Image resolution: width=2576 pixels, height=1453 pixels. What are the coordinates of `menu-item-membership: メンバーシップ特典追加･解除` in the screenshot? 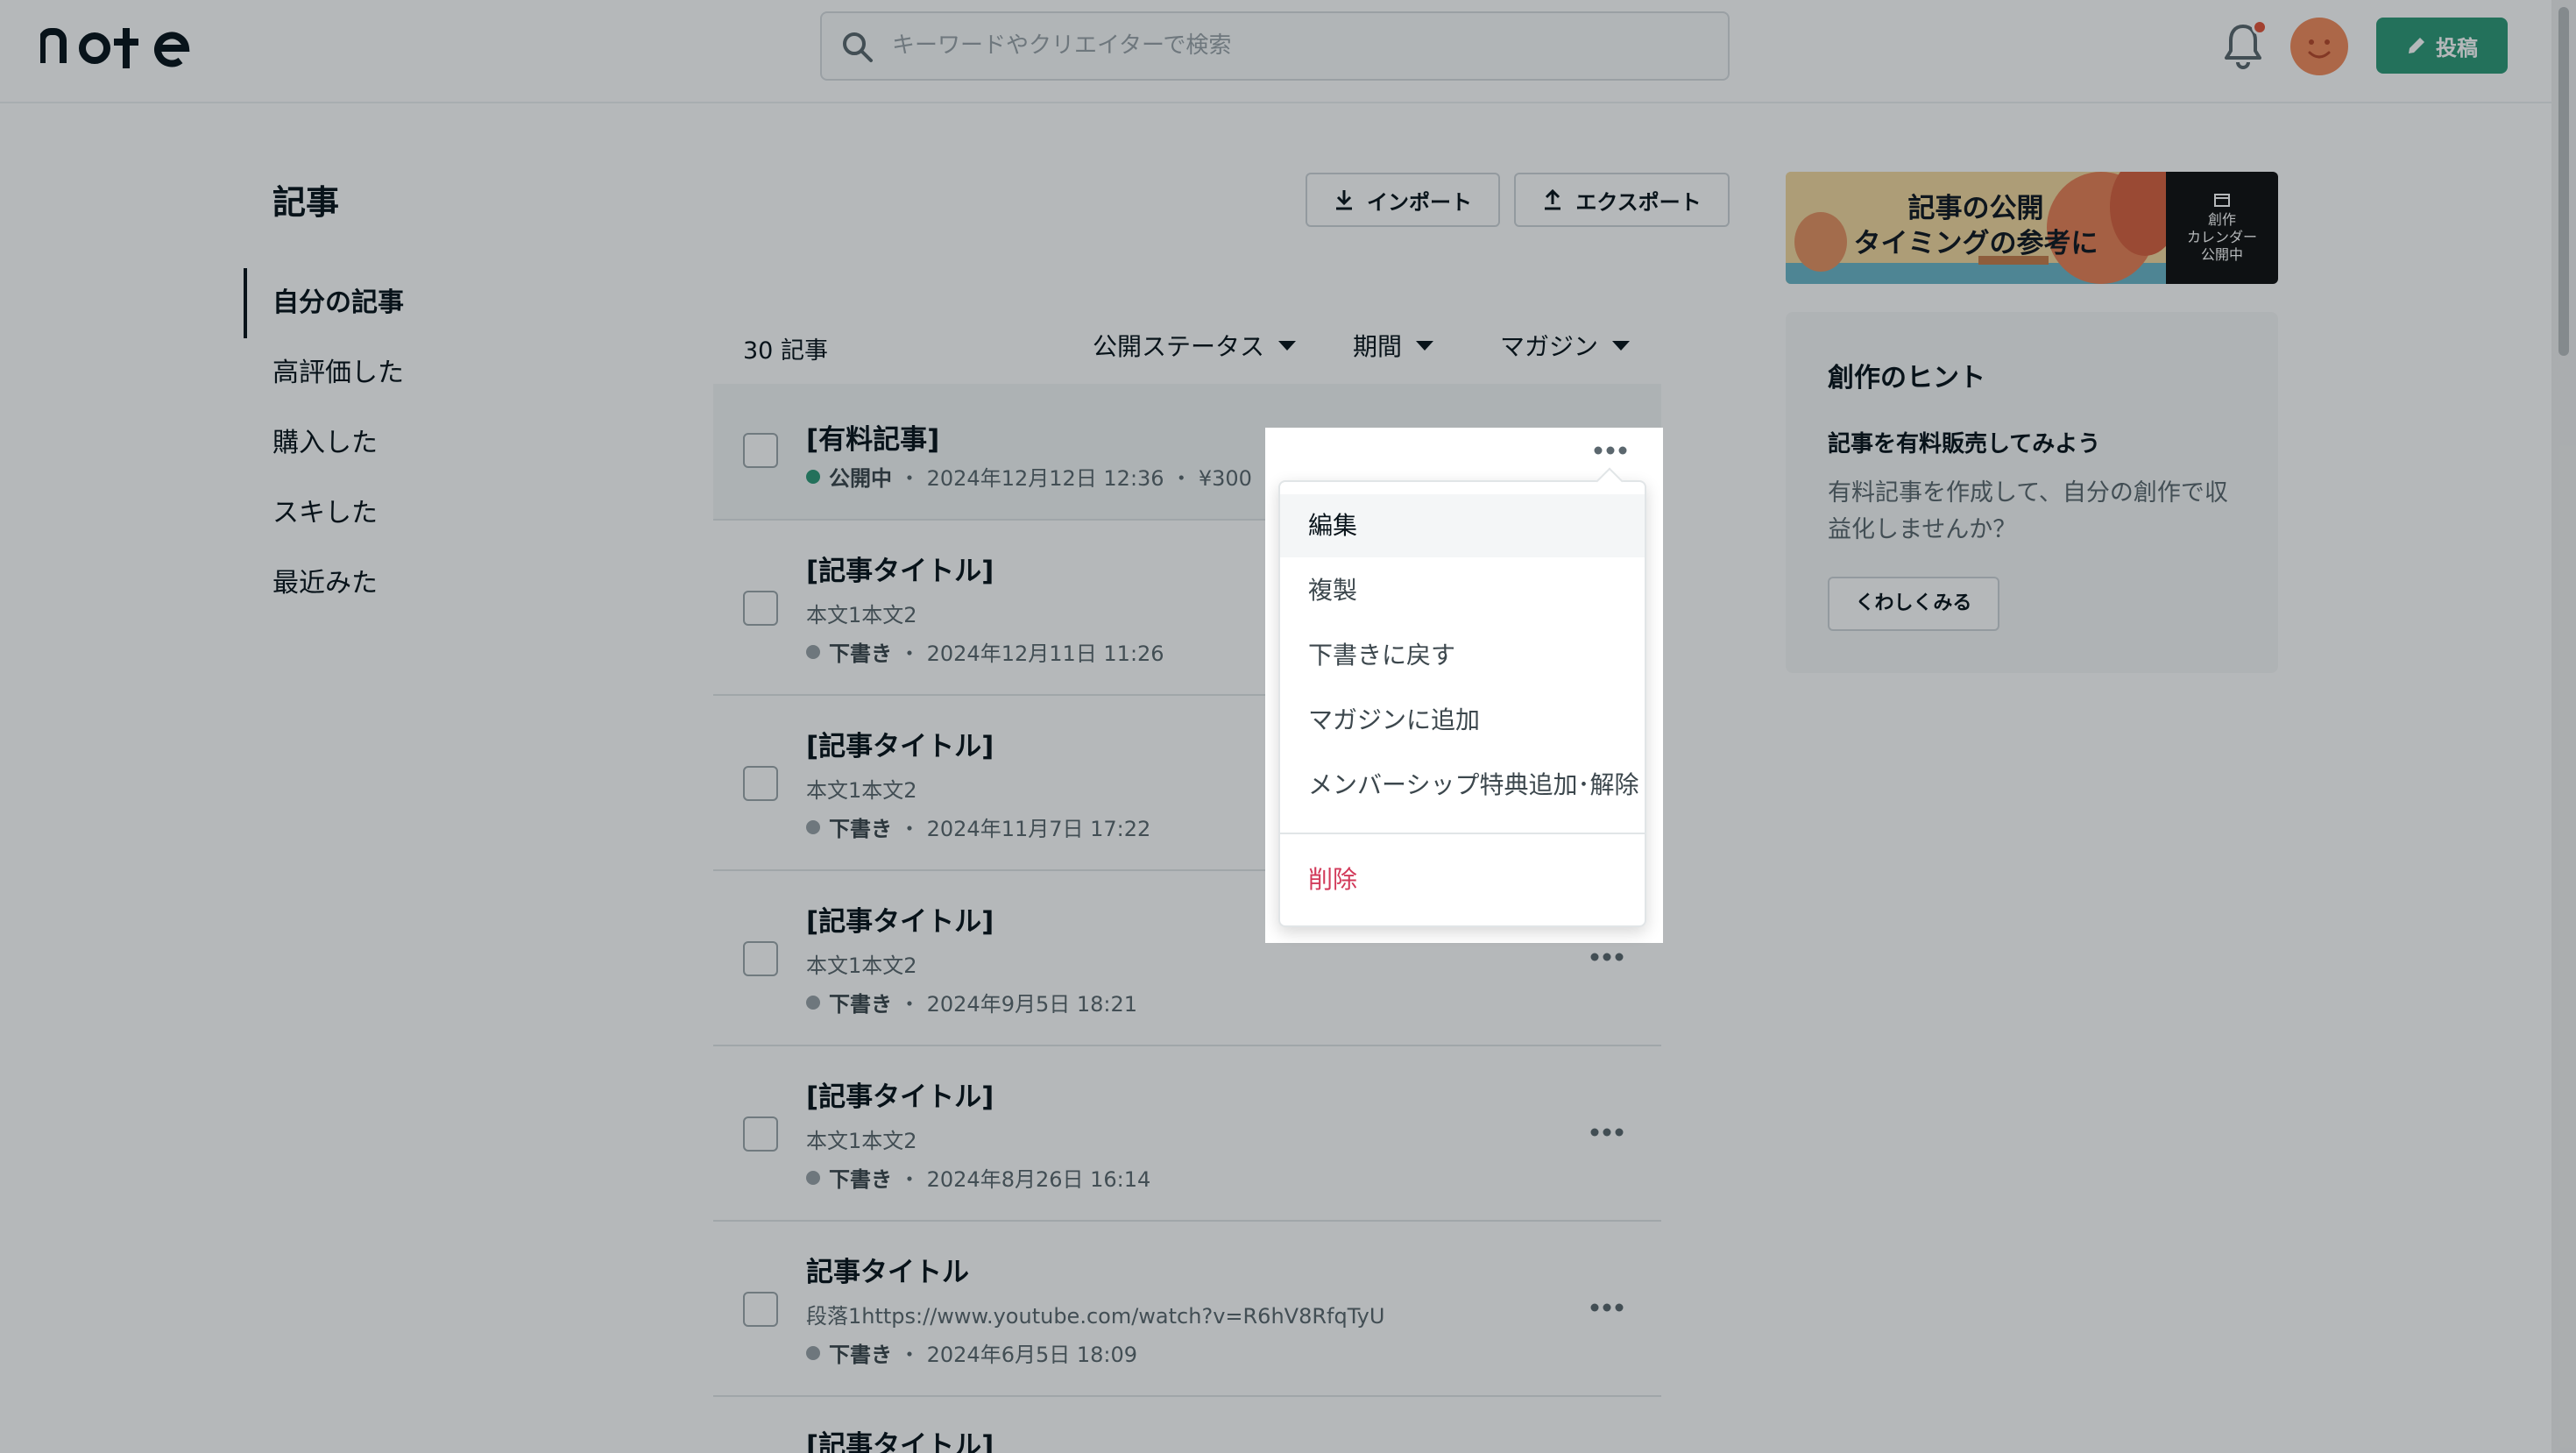 It's located at (1462, 785).